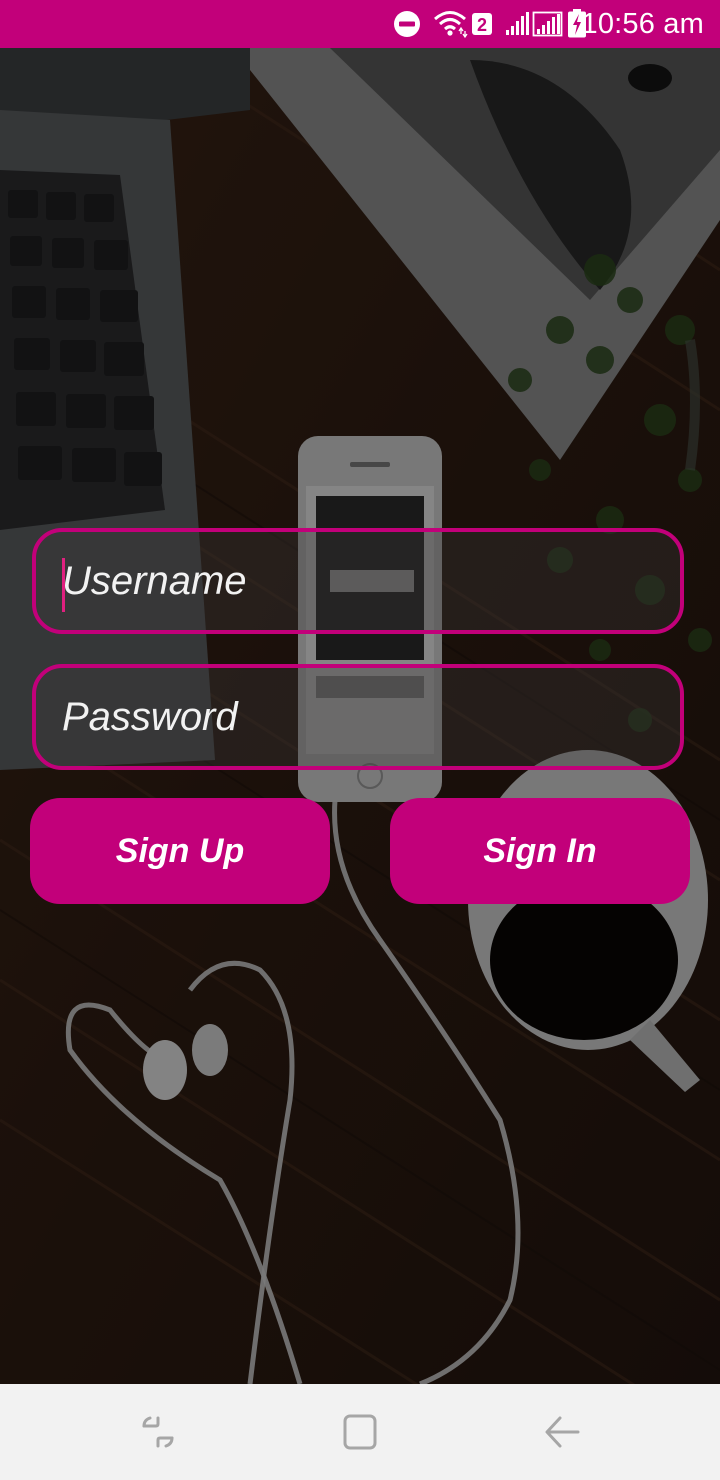 The width and height of the screenshot is (720, 1480). I want to click on back-icon, so click(562, 1432).